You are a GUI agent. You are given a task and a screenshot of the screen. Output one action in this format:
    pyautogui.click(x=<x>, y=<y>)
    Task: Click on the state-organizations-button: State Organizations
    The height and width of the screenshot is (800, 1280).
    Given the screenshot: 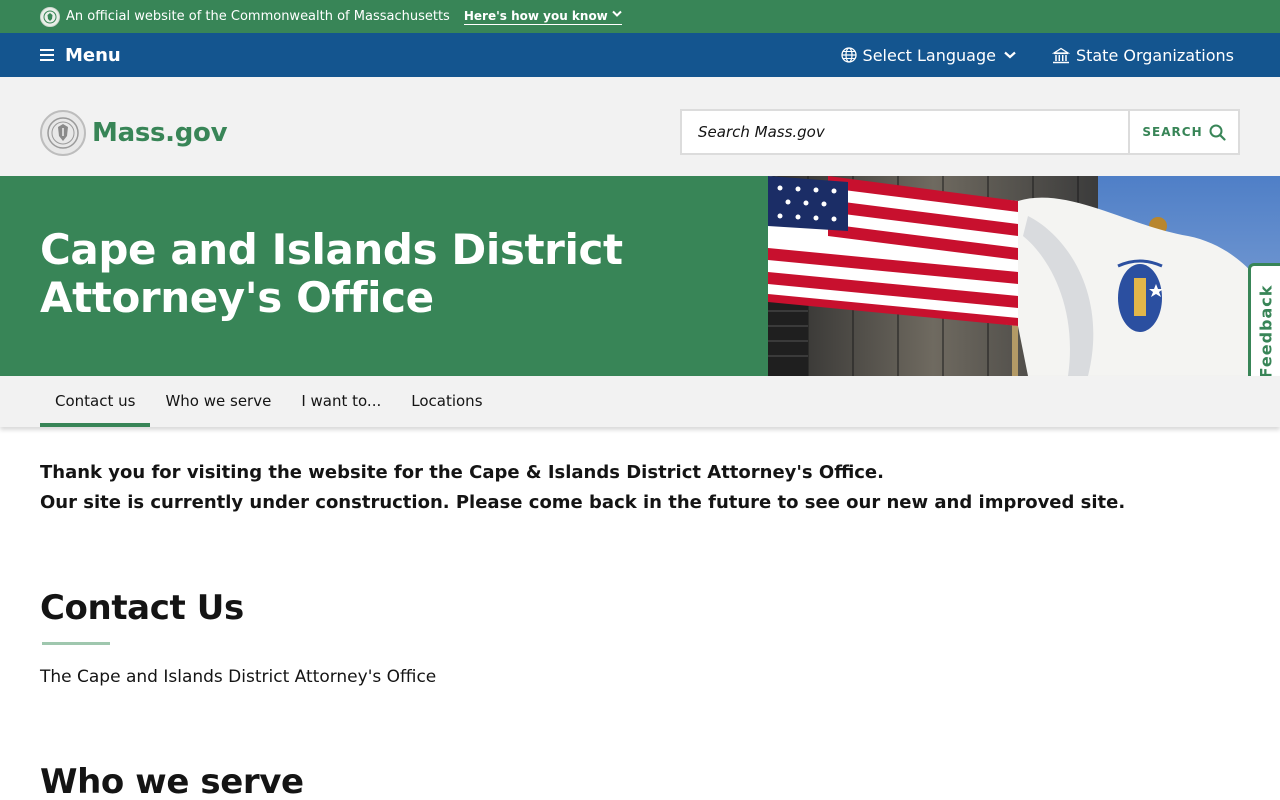 What is the action you would take?
    pyautogui.click(x=1142, y=55)
    